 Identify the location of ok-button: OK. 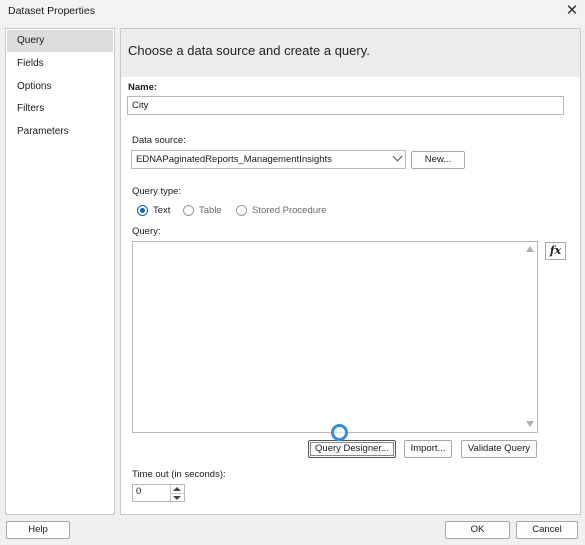
(477, 530).